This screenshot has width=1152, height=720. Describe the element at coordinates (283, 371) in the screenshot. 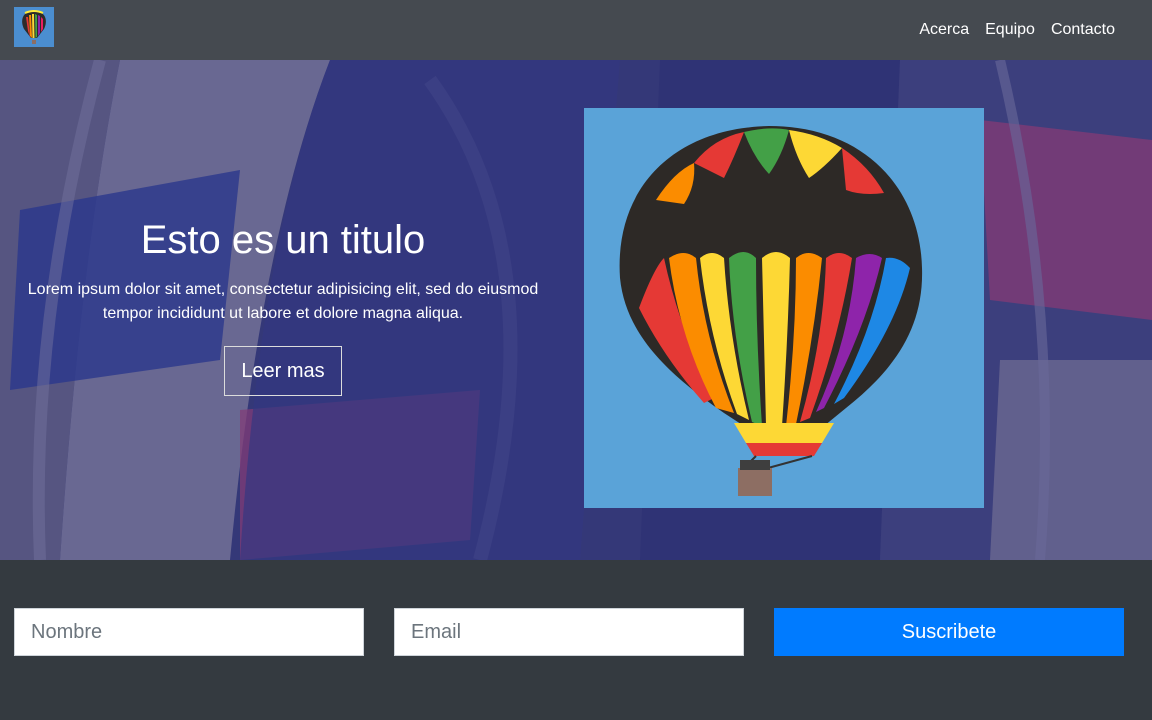

I see `read-more-button: Leer mas` at that location.